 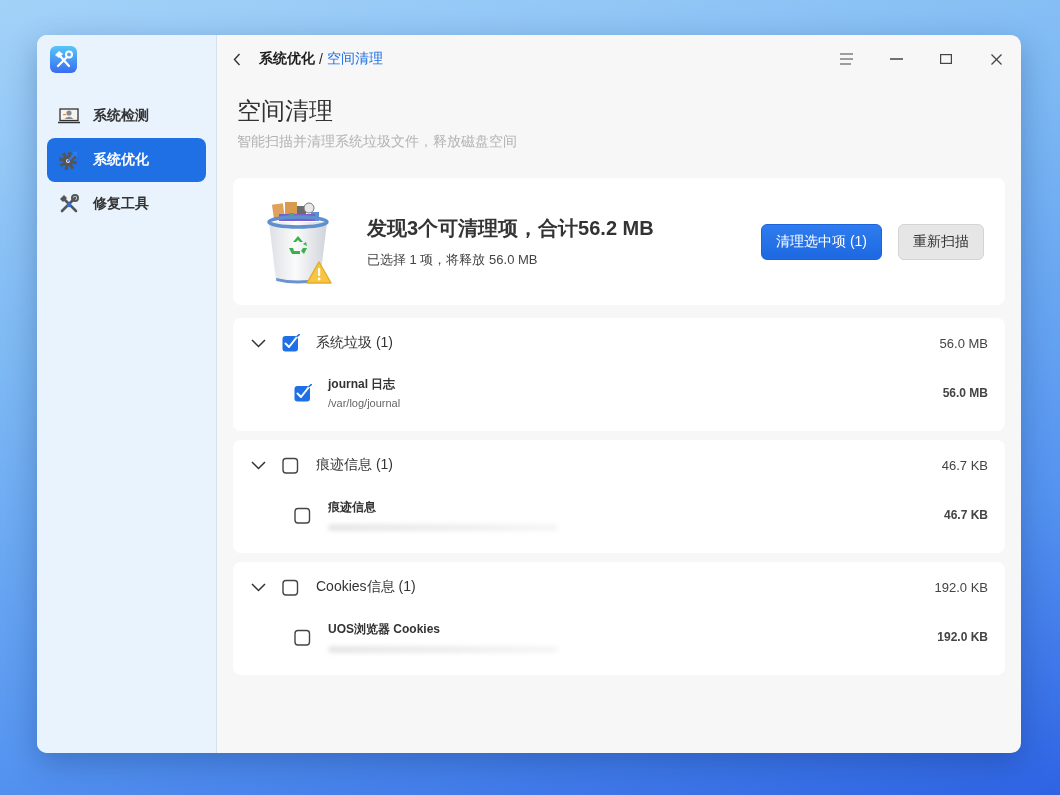 I want to click on sidebar-item: 修复工具, so click(x=126, y=204).